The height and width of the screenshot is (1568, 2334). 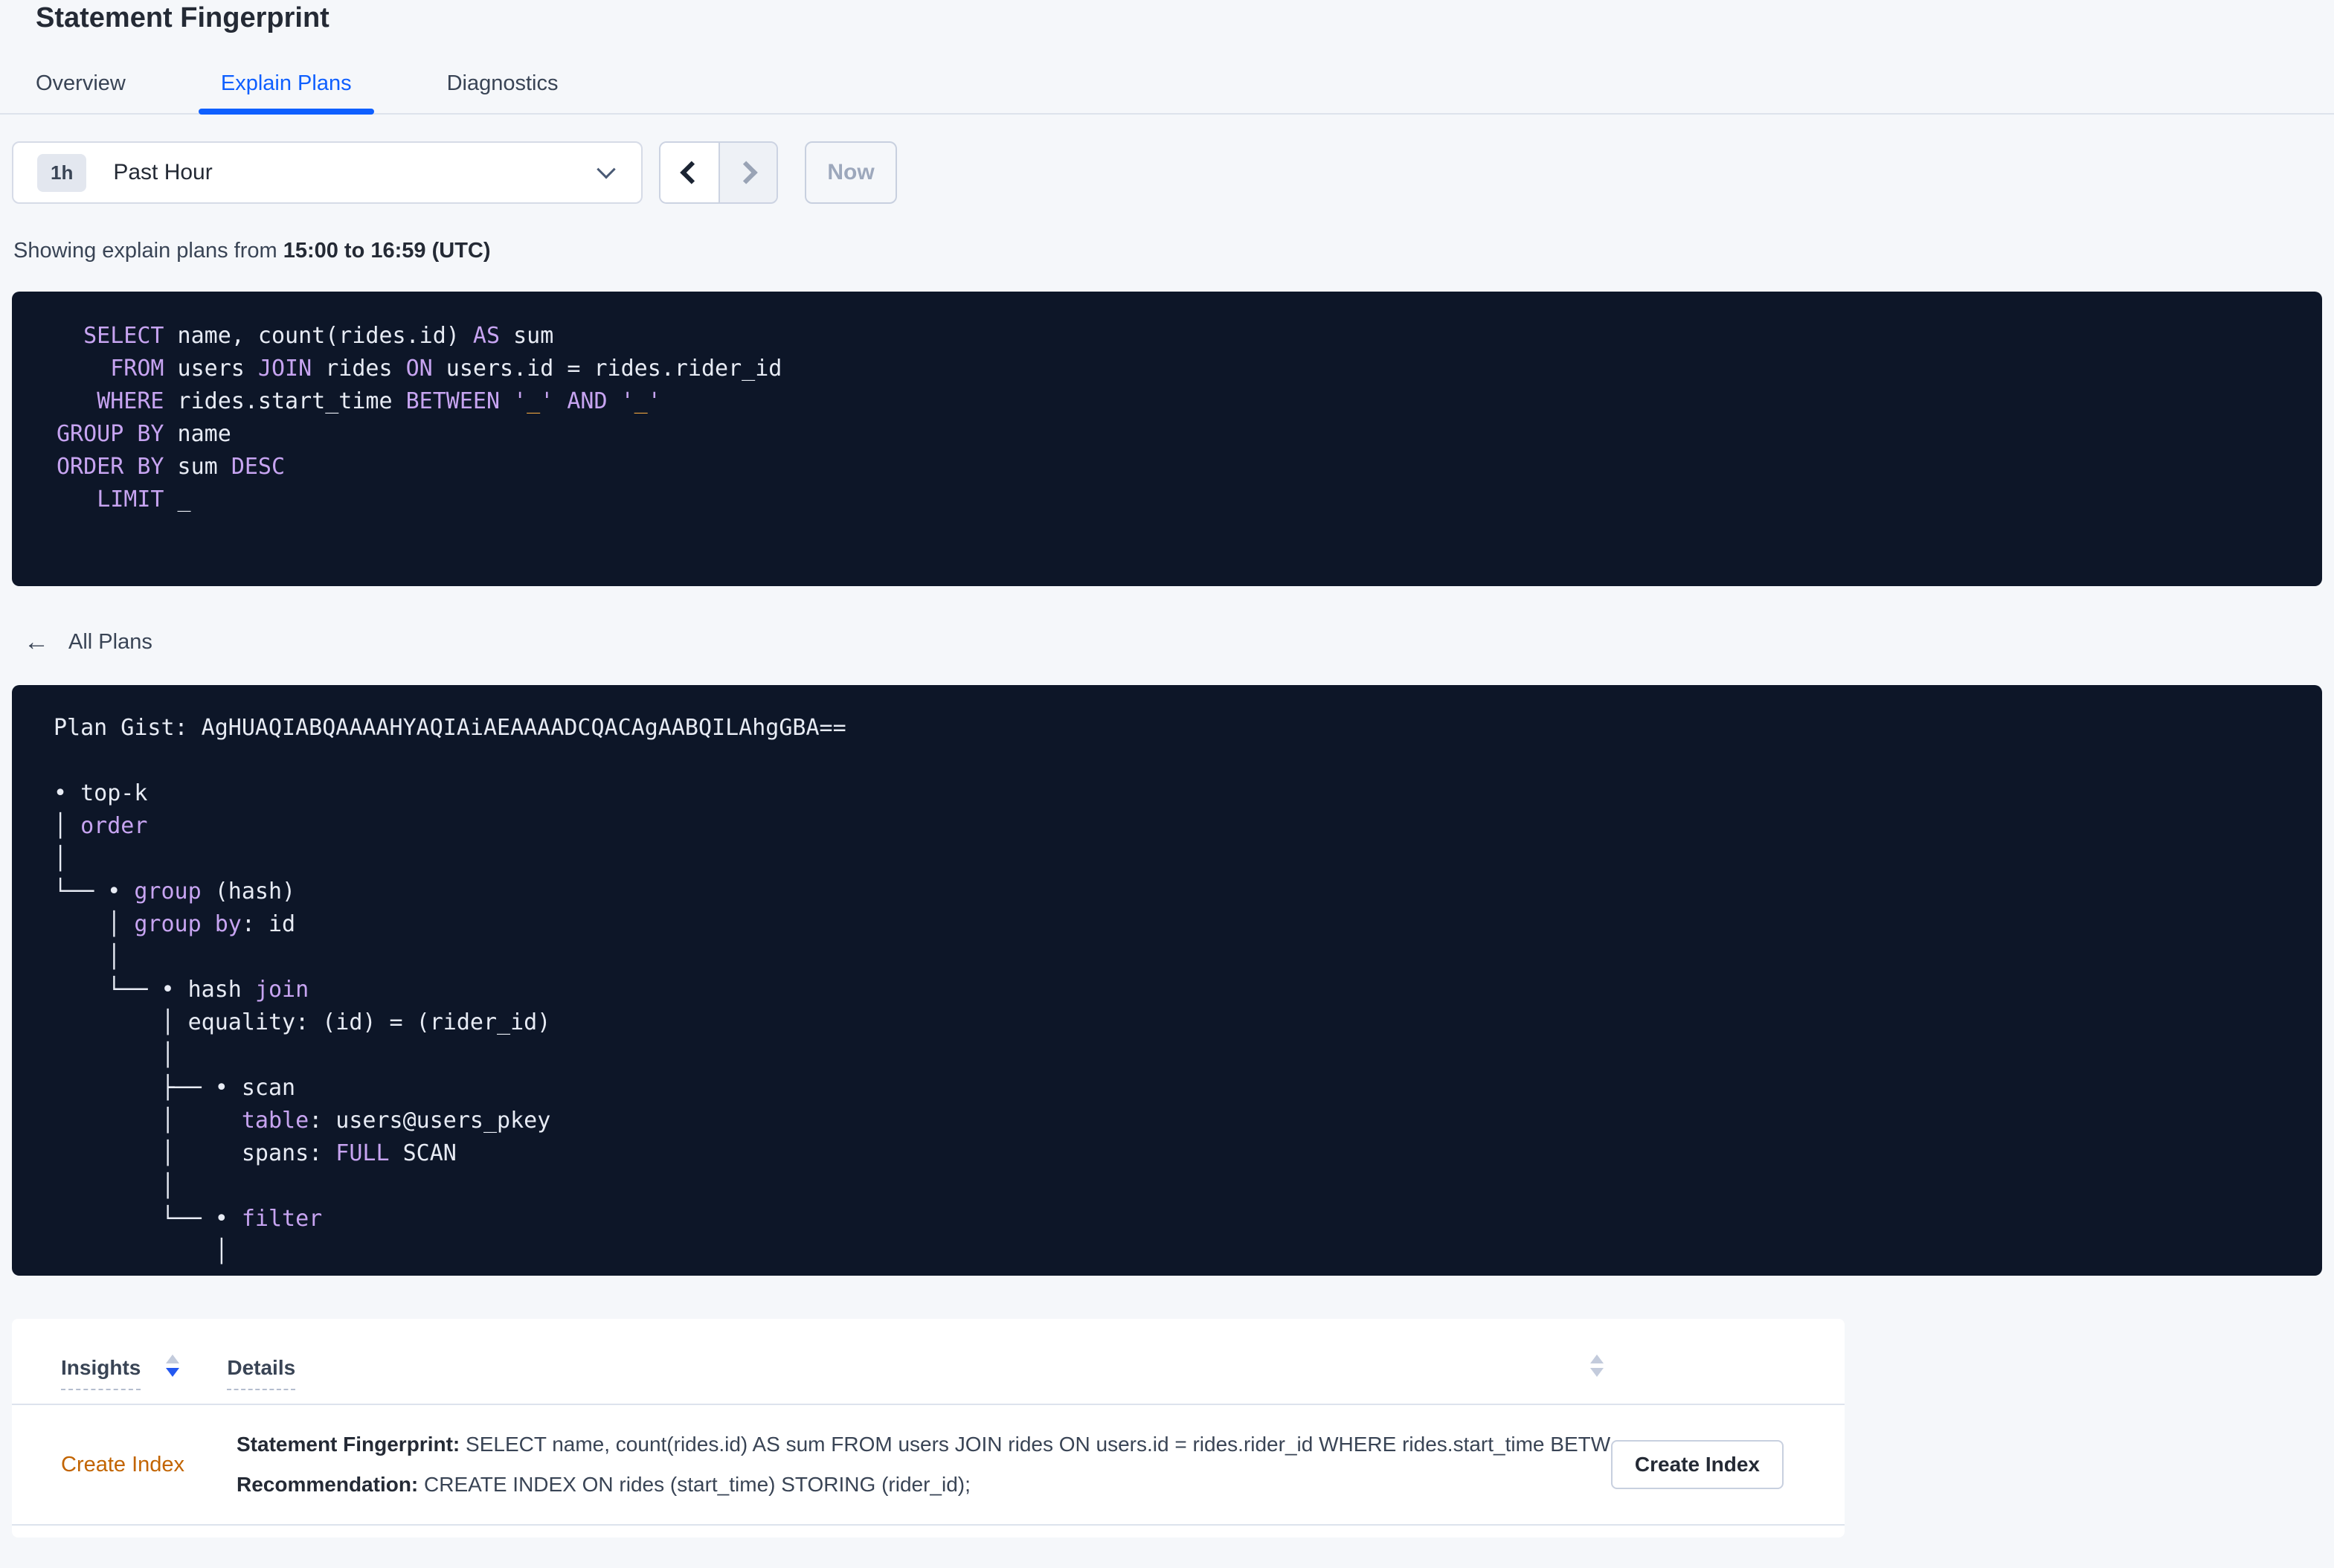 What do you see at coordinates (172, 467) in the screenshot?
I see `code-line: ORDER BY sum DESC` at bounding box center [172, 467].